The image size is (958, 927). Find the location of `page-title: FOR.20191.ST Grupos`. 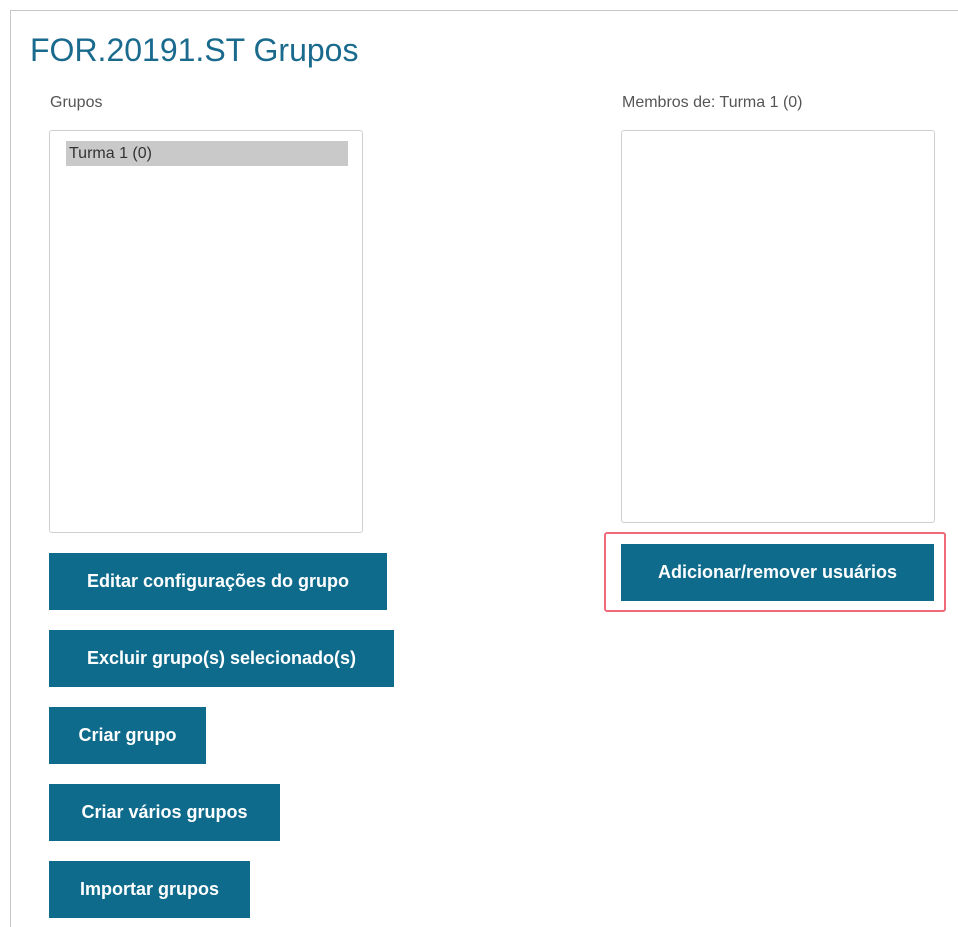

page-title: FOR.20191.ST Grupos is located at coordinates (194, 50).